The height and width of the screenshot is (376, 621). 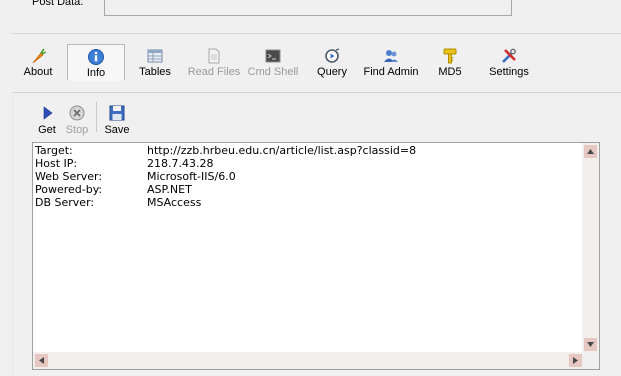 I want to click on query-button: Query, so click(x=332, y=62).